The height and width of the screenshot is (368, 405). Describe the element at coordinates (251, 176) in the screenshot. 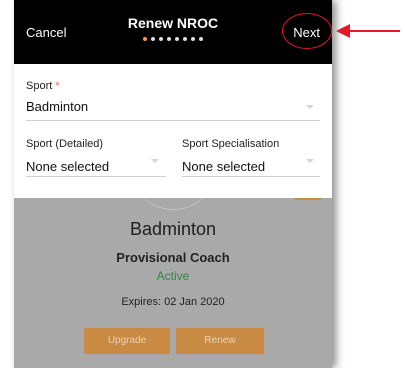

I see `sport-specialisation-underline` at that location.